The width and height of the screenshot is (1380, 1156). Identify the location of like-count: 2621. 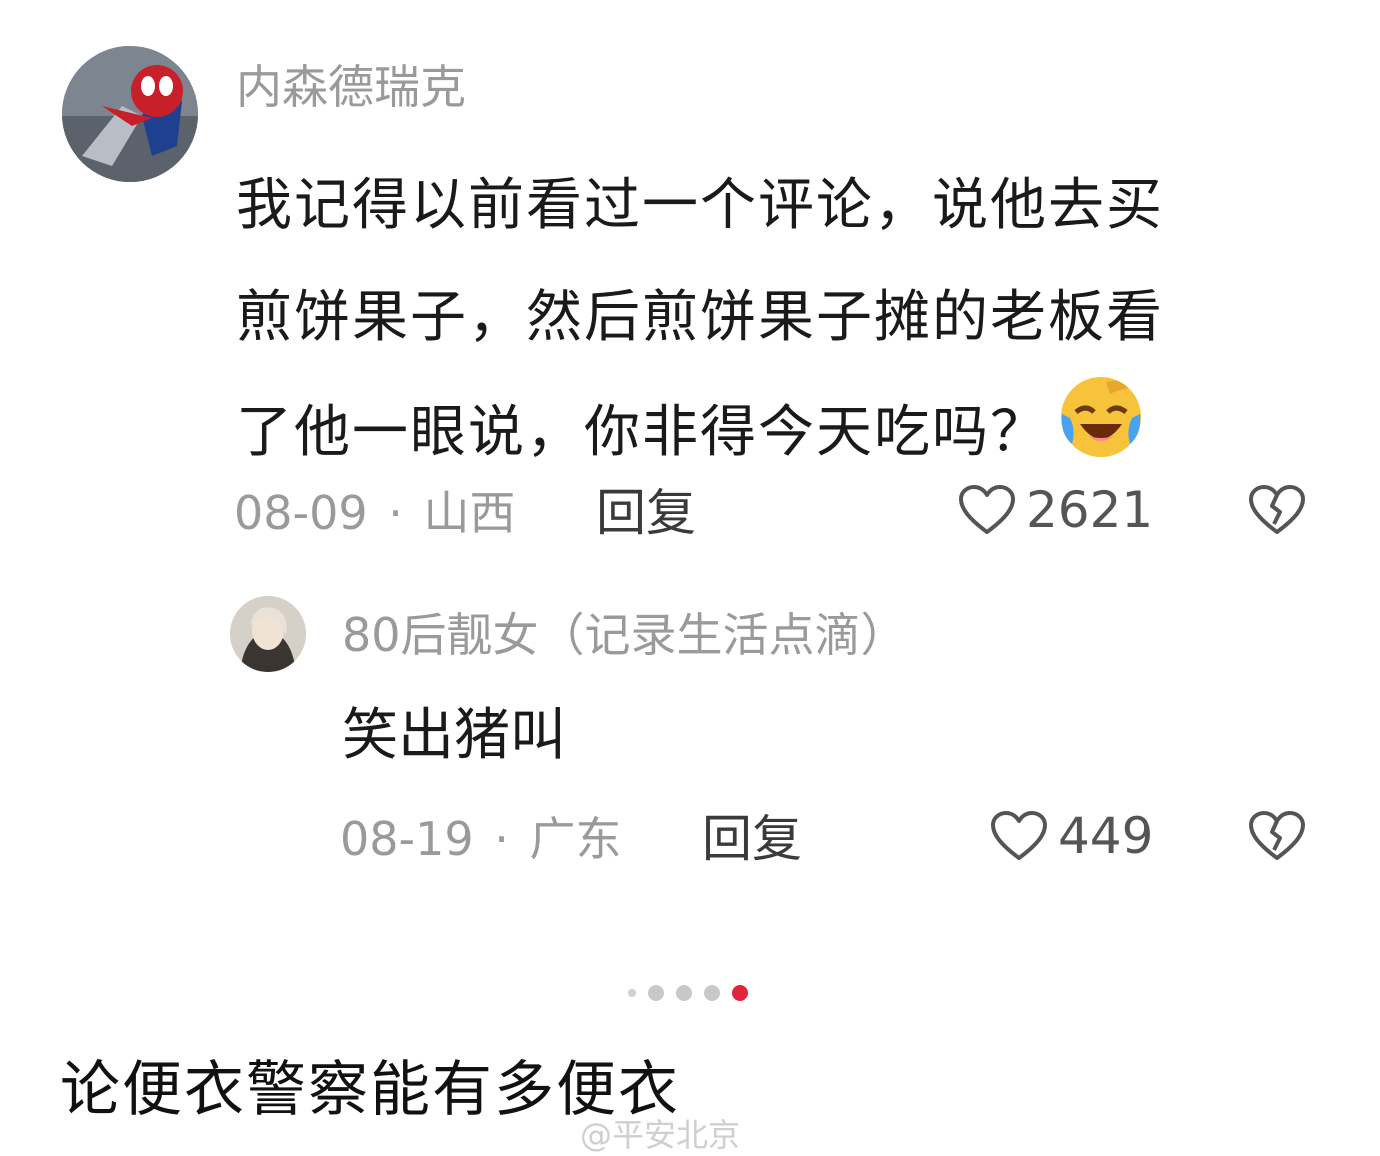
(1090, 510).